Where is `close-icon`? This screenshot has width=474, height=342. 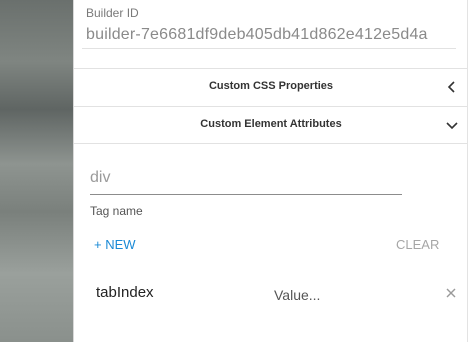 close-icon is located at coordinates (451, 293).